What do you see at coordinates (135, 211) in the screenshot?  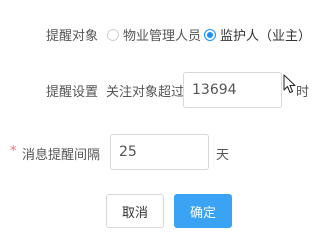 I see `cancel-button: 取消` at bounding box center [135, 211].